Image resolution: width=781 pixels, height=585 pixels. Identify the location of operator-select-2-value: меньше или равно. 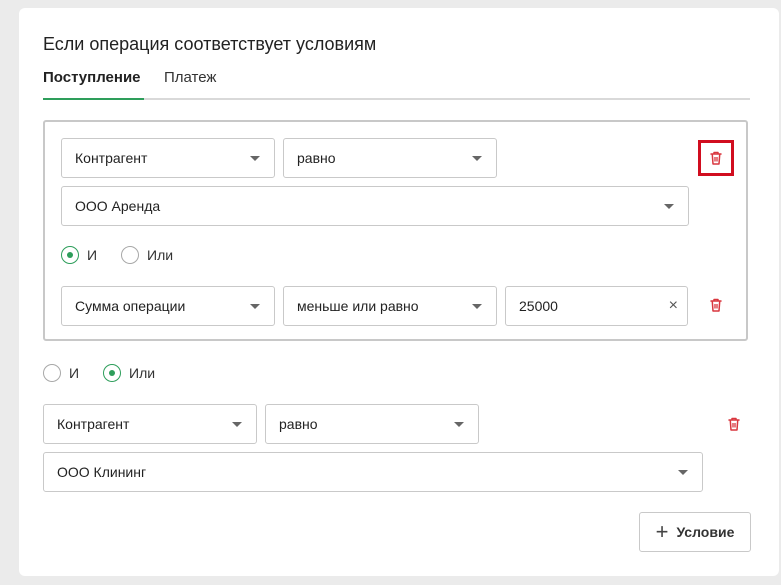
(358, 306).